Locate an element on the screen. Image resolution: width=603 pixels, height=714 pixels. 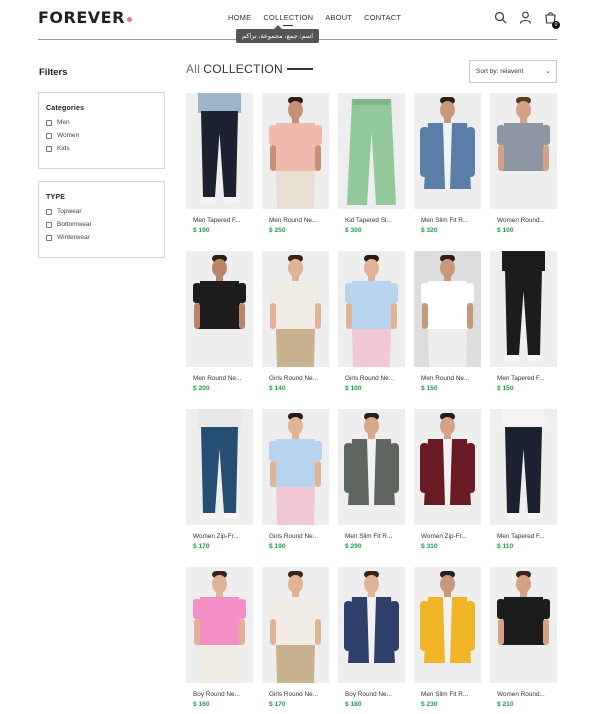
logo-text: FOREVER is located at coordinates (81, 17).